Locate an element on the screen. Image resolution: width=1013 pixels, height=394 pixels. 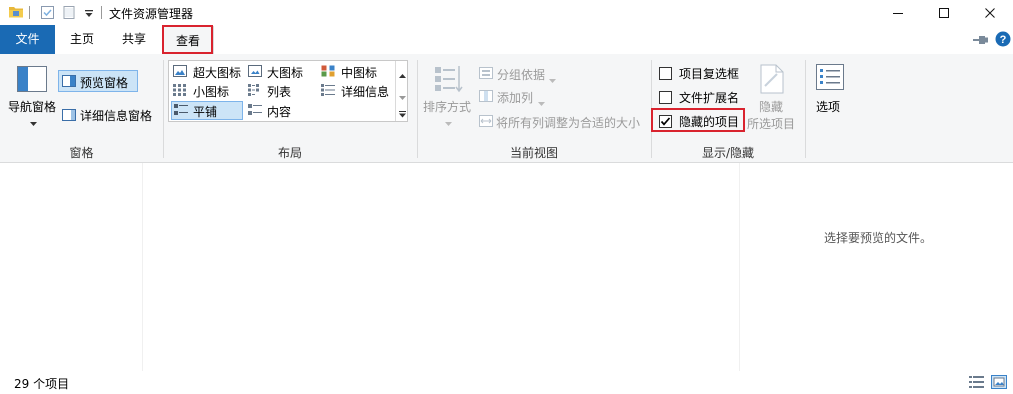
layout-group-label: 布局 is located at coordinates (289, 153).